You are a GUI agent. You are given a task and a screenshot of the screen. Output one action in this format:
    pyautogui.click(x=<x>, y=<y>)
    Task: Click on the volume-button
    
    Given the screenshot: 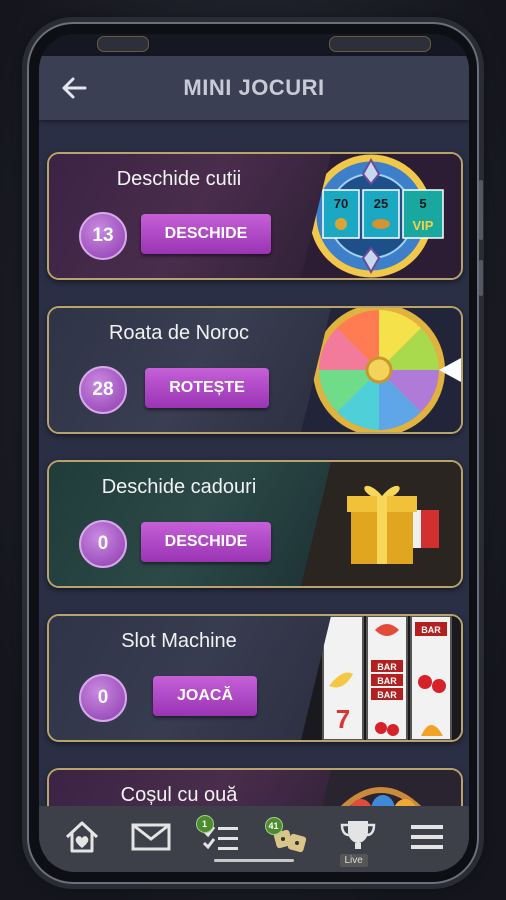 What is the action you would take?
    pyautogui.click(x=481, y=210)
    